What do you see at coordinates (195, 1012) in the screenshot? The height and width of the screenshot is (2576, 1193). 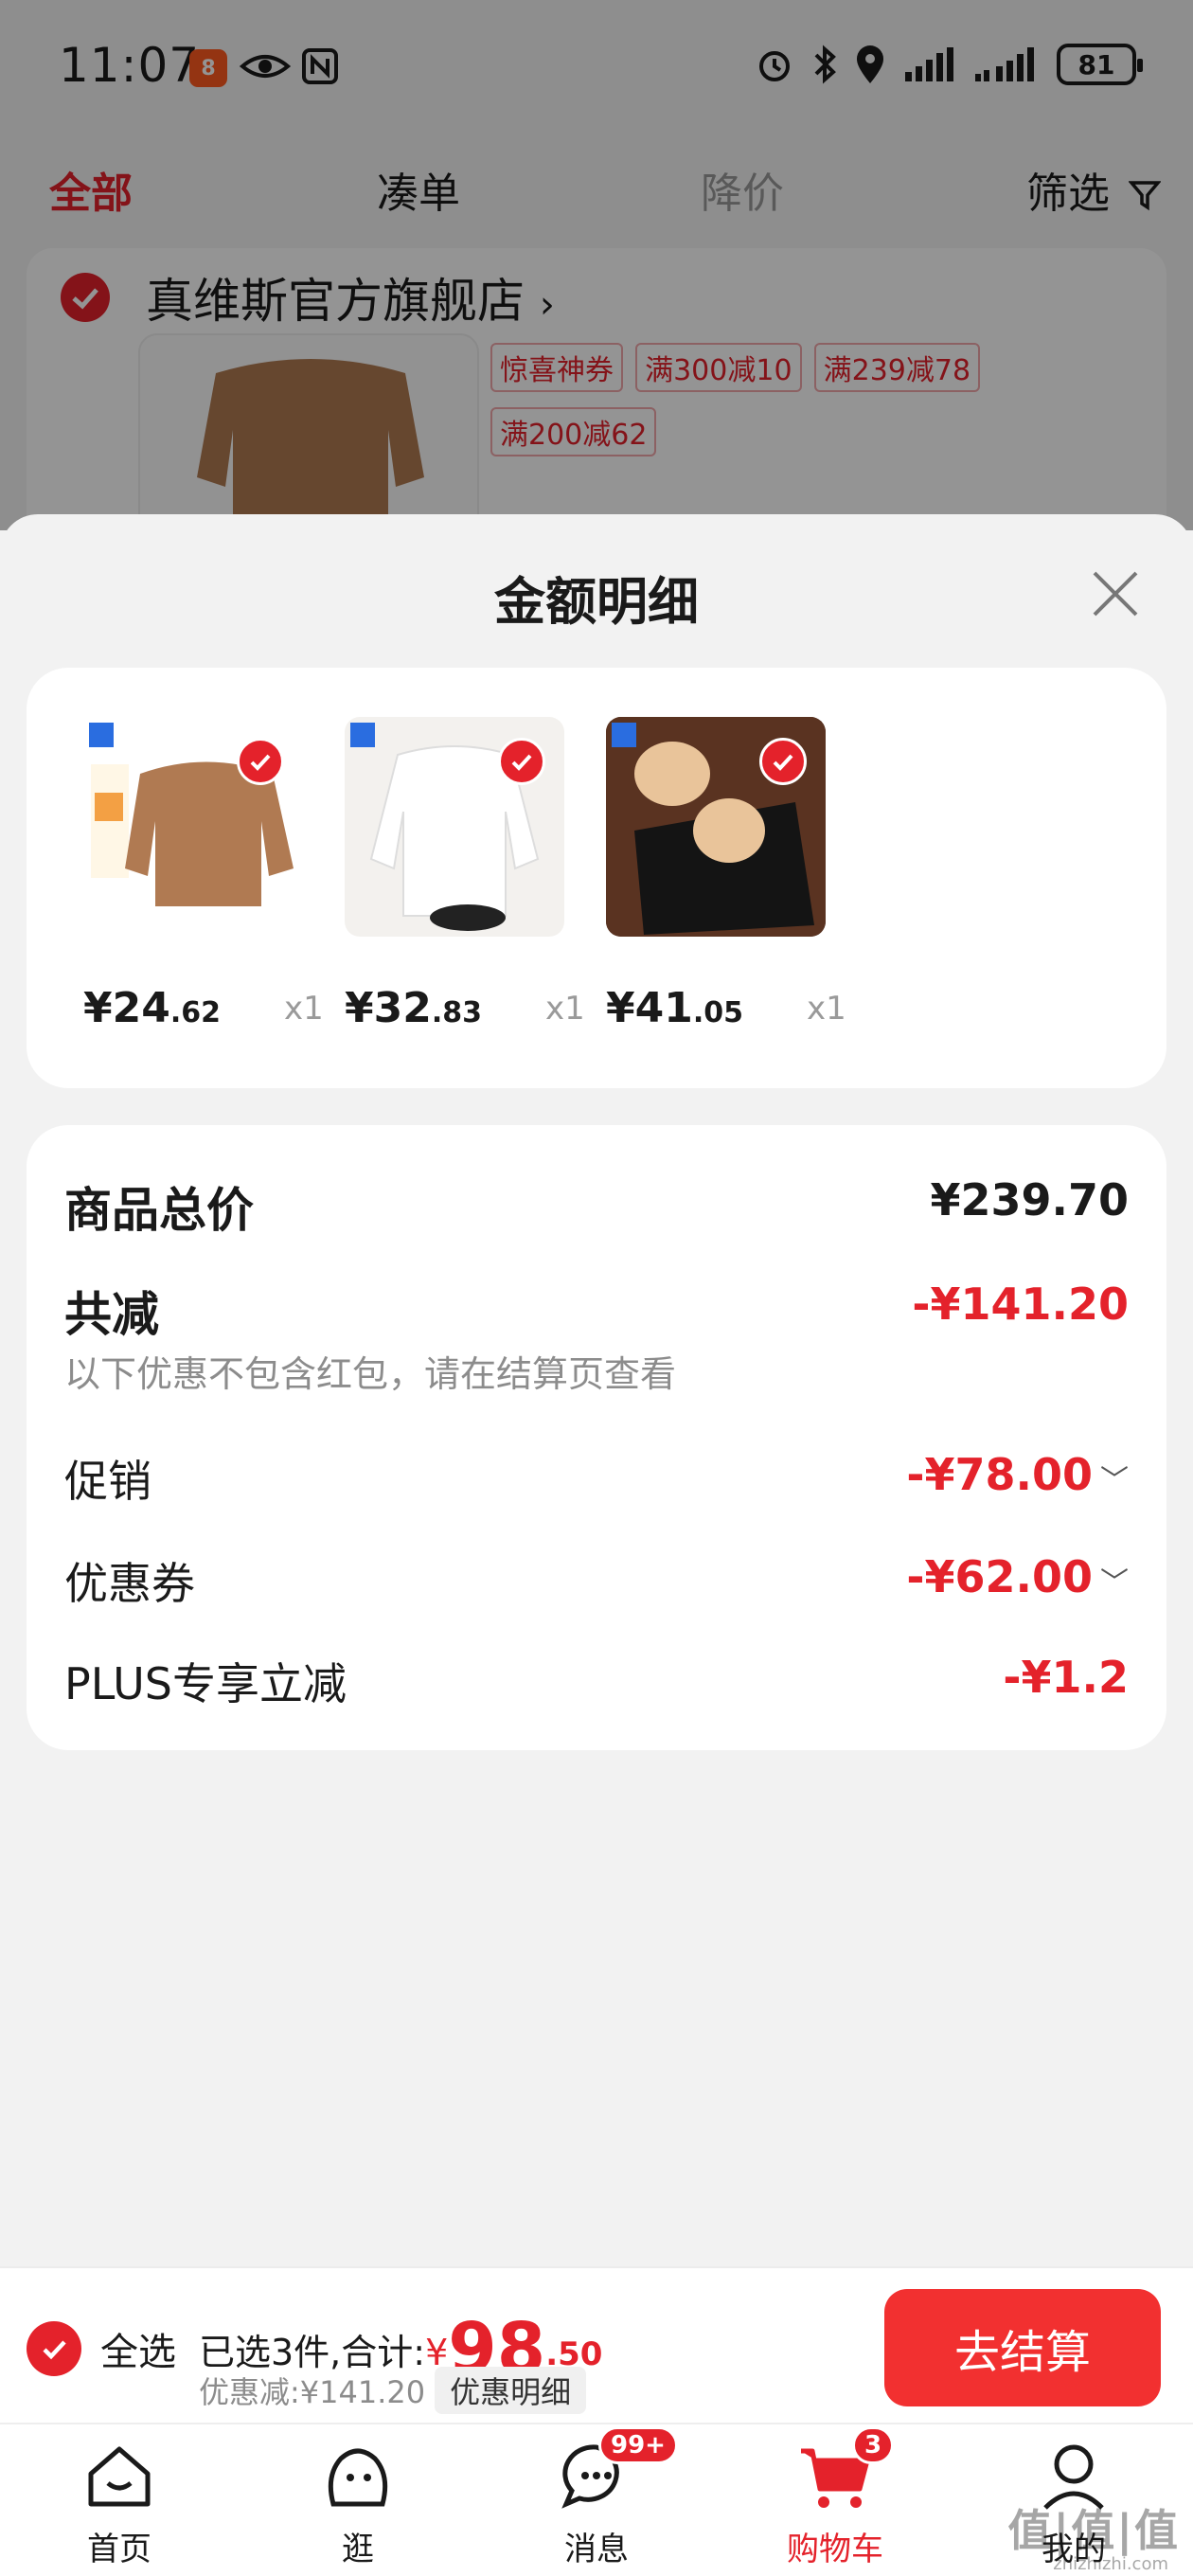 I see `product-price-decimal: .62` at bounding box center [195, 1012].